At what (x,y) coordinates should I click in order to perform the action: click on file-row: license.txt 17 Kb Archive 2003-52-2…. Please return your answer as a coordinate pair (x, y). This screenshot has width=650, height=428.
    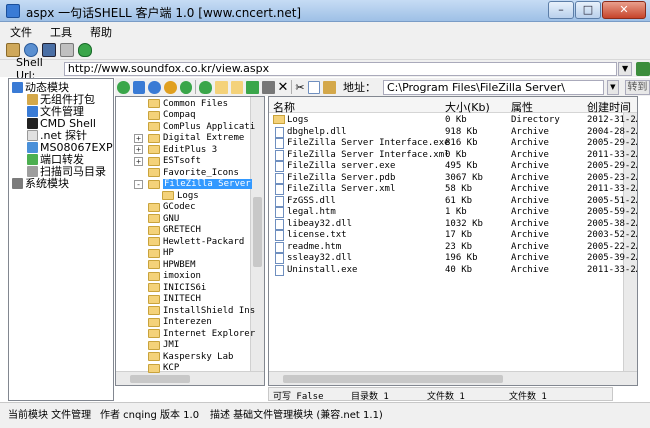
    Looking at the image, I should click on (453, 236).